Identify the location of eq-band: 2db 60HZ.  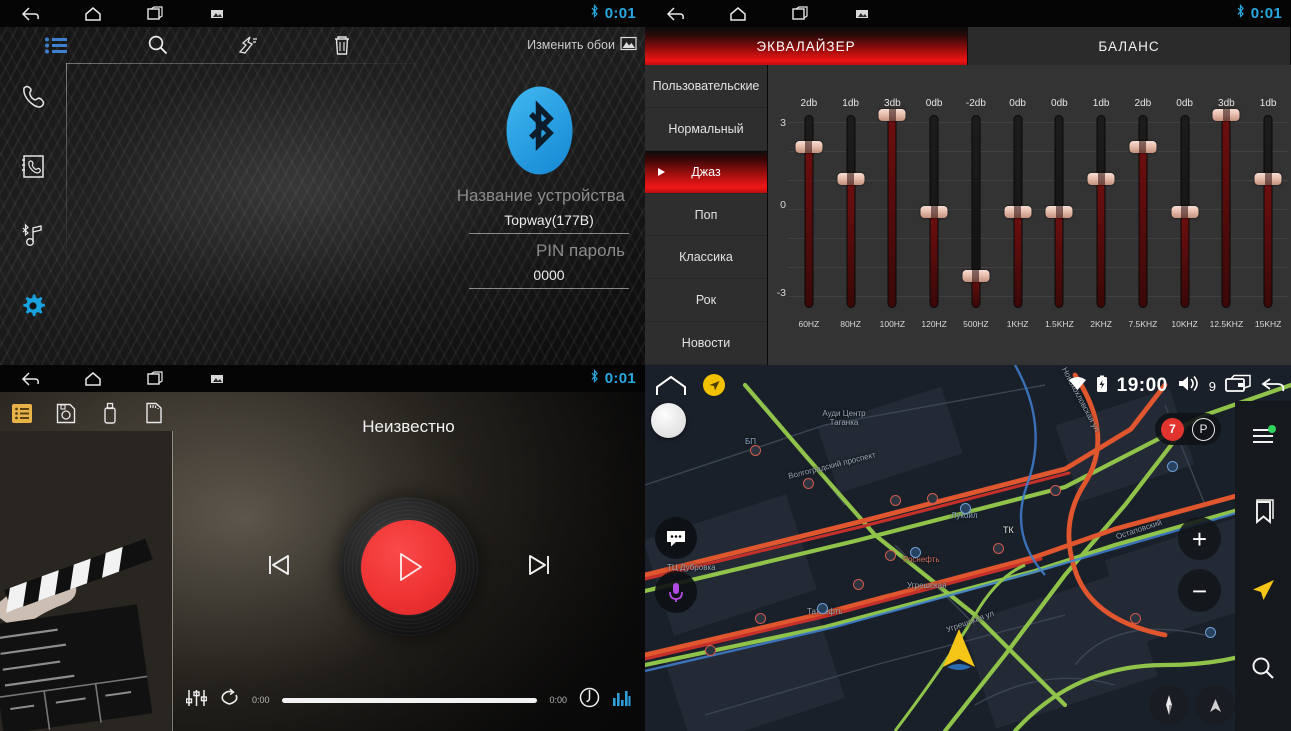
(809, 215).